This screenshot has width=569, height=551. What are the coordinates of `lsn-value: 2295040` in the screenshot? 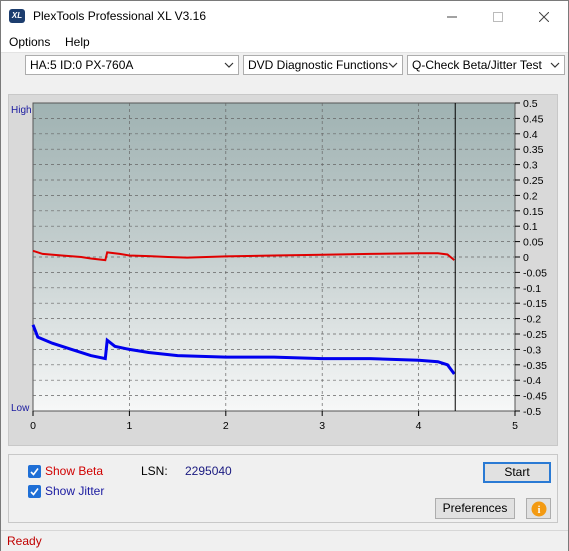 It's located at (208, 471).